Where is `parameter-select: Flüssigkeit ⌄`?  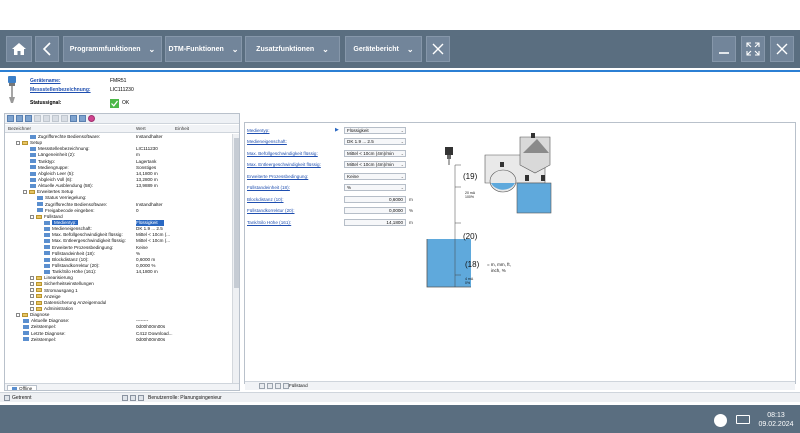 parameter-select: Flüssigkeit ⌄ is located at coordinates (375, 130).